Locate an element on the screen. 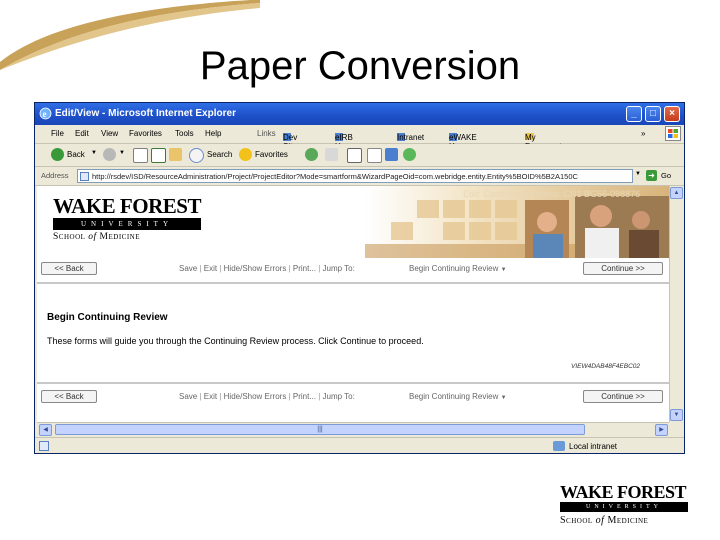 The width and height of the screenshot is (720, 540). status-bar: Local intranet is located at coordinates (359, 445).